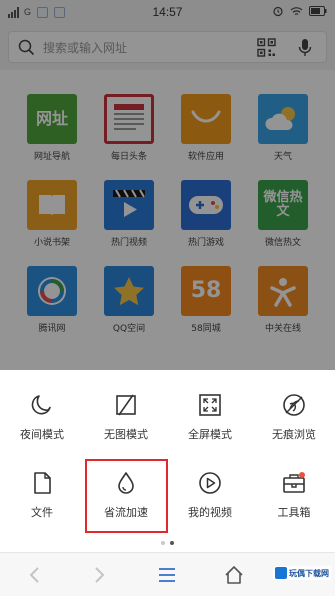 The image size is (335, 596). Describe the element at coordinates (293, 417) in the screenshot. I see `menu-incognito: 无痕浏览` at that location.